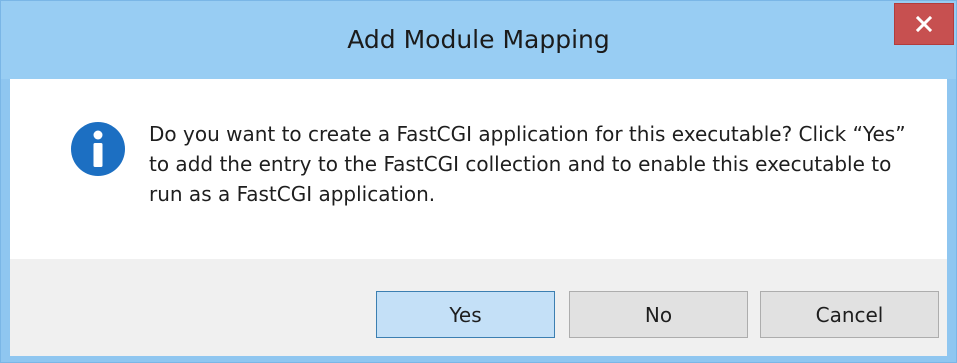 The width and height of the screenshot is (957, 363). Describe the element at coordinates (465, 314) in the screenshot. I see `yes-button: Yes` at that location.